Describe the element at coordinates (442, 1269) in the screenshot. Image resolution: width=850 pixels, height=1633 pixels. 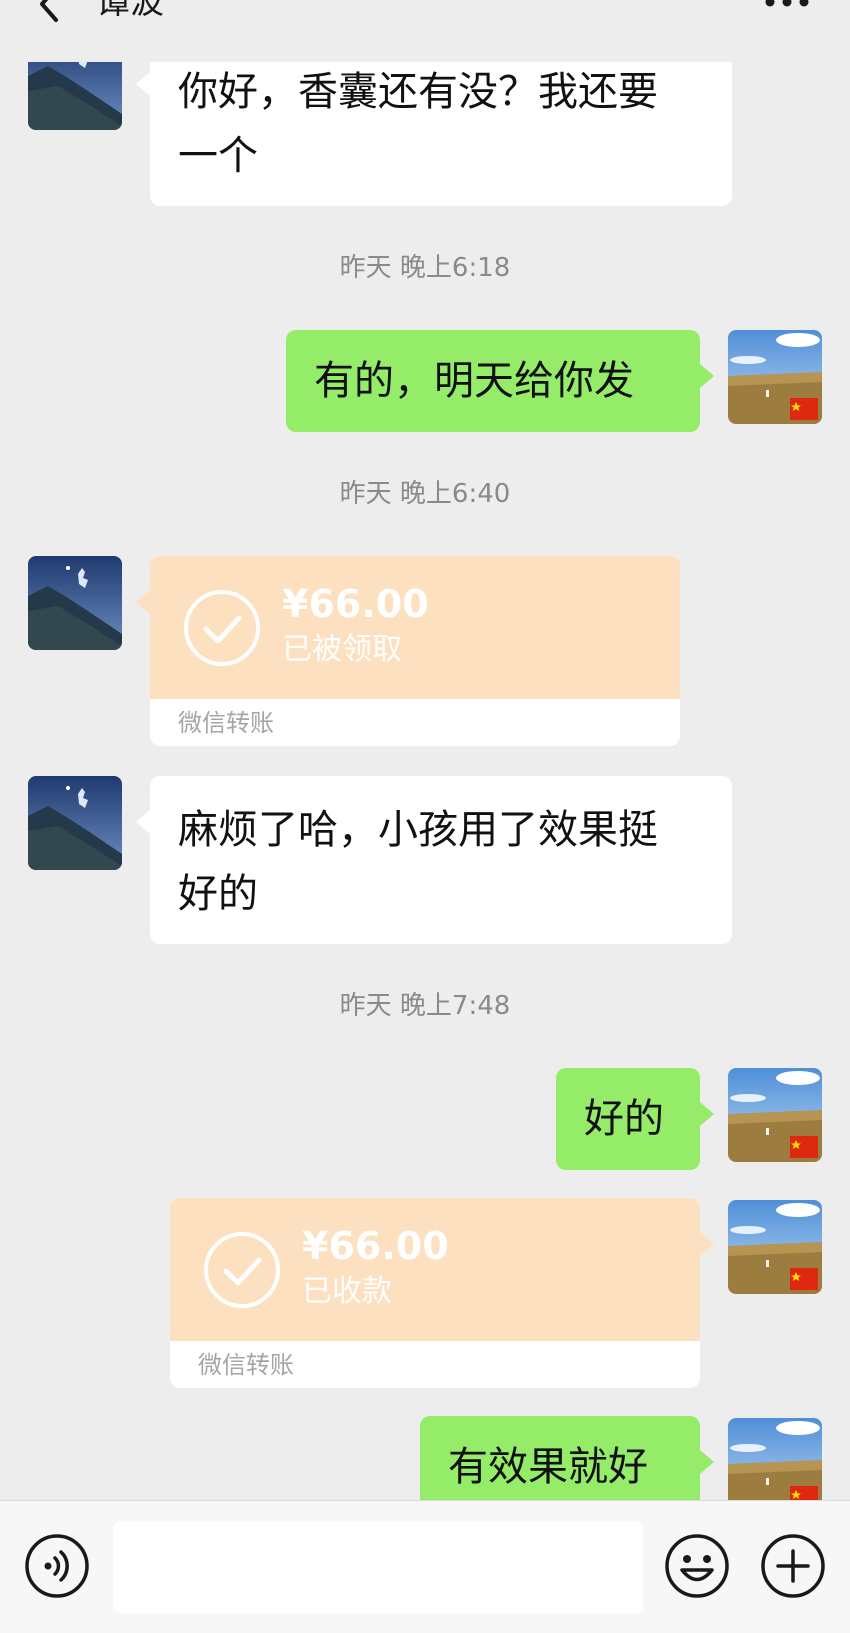
I see `transfer-card-body: ¥66.00 已收款` at that location.